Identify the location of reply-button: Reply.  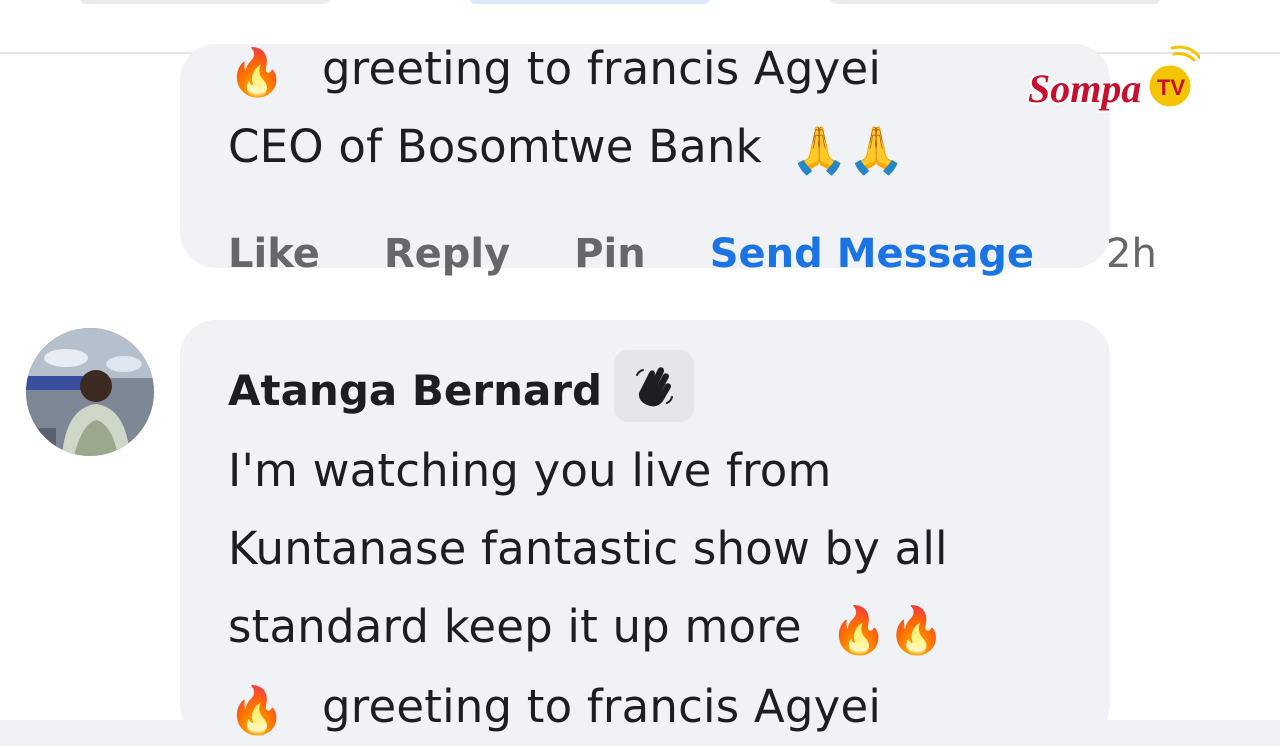
(447, 254).